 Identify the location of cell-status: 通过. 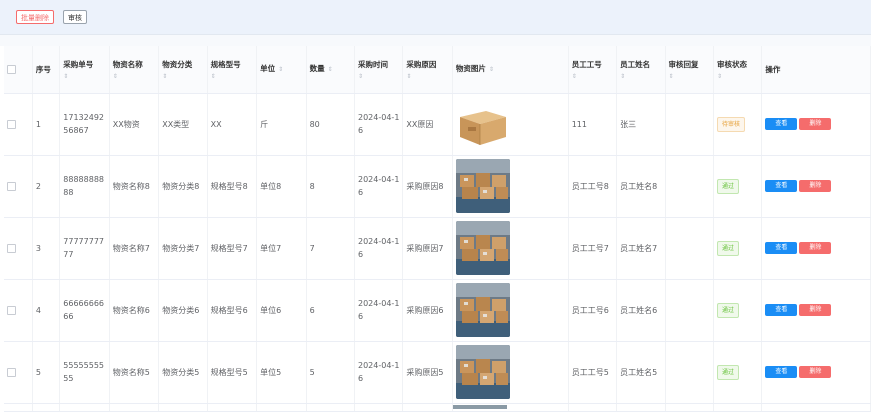
(738, 310).